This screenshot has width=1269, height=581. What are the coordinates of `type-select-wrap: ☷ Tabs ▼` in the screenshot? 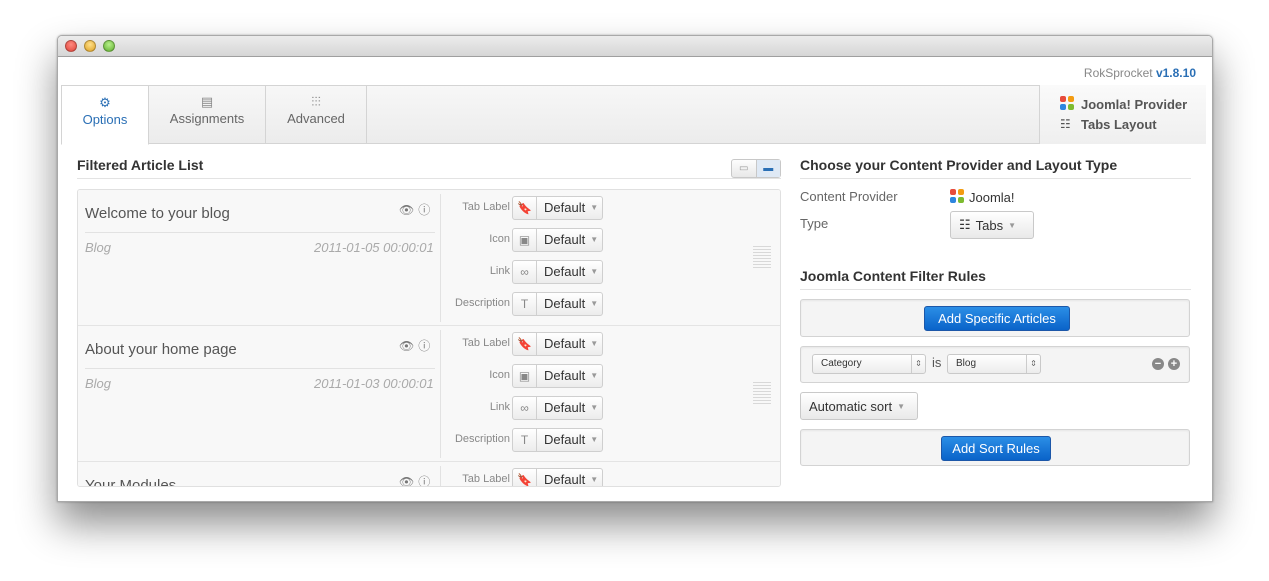 It's located at (992, 225).